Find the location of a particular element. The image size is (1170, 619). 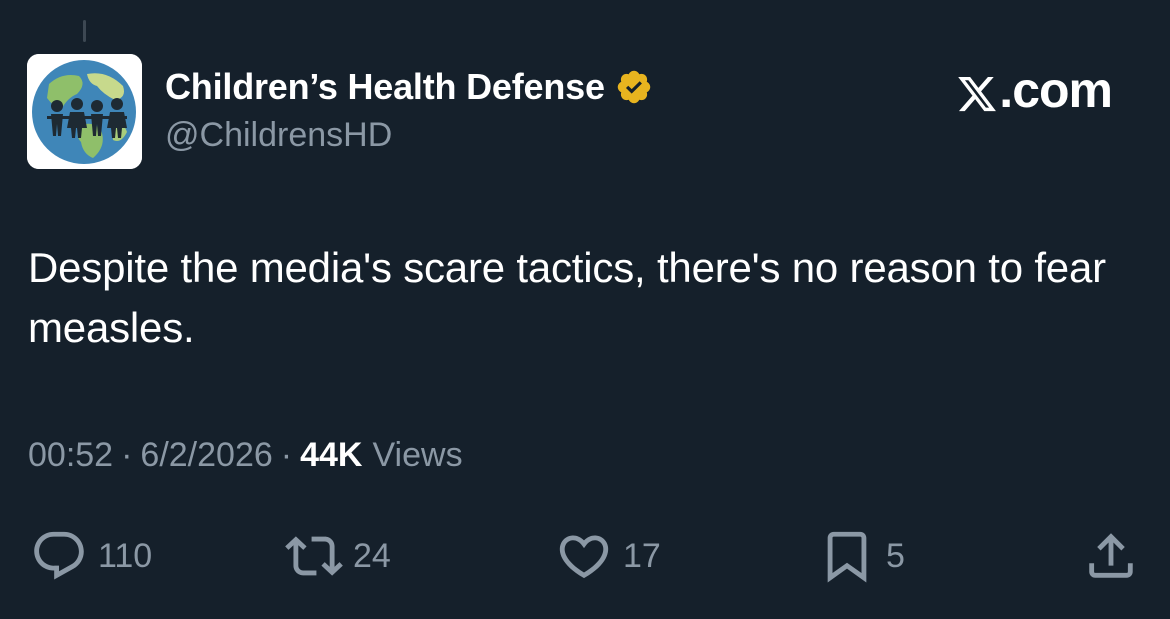

bookmark-button: 5 is located at coordinates (861, 556).